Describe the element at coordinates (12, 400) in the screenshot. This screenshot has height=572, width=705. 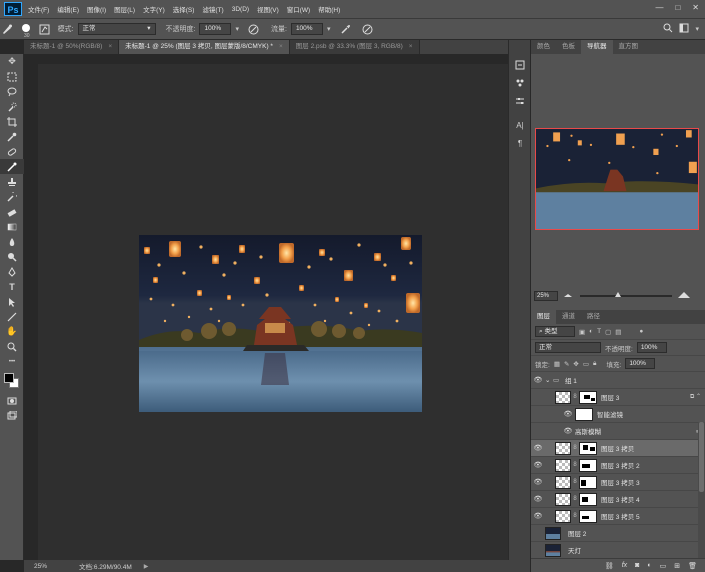
I see `quick-mask-icon` at that location.